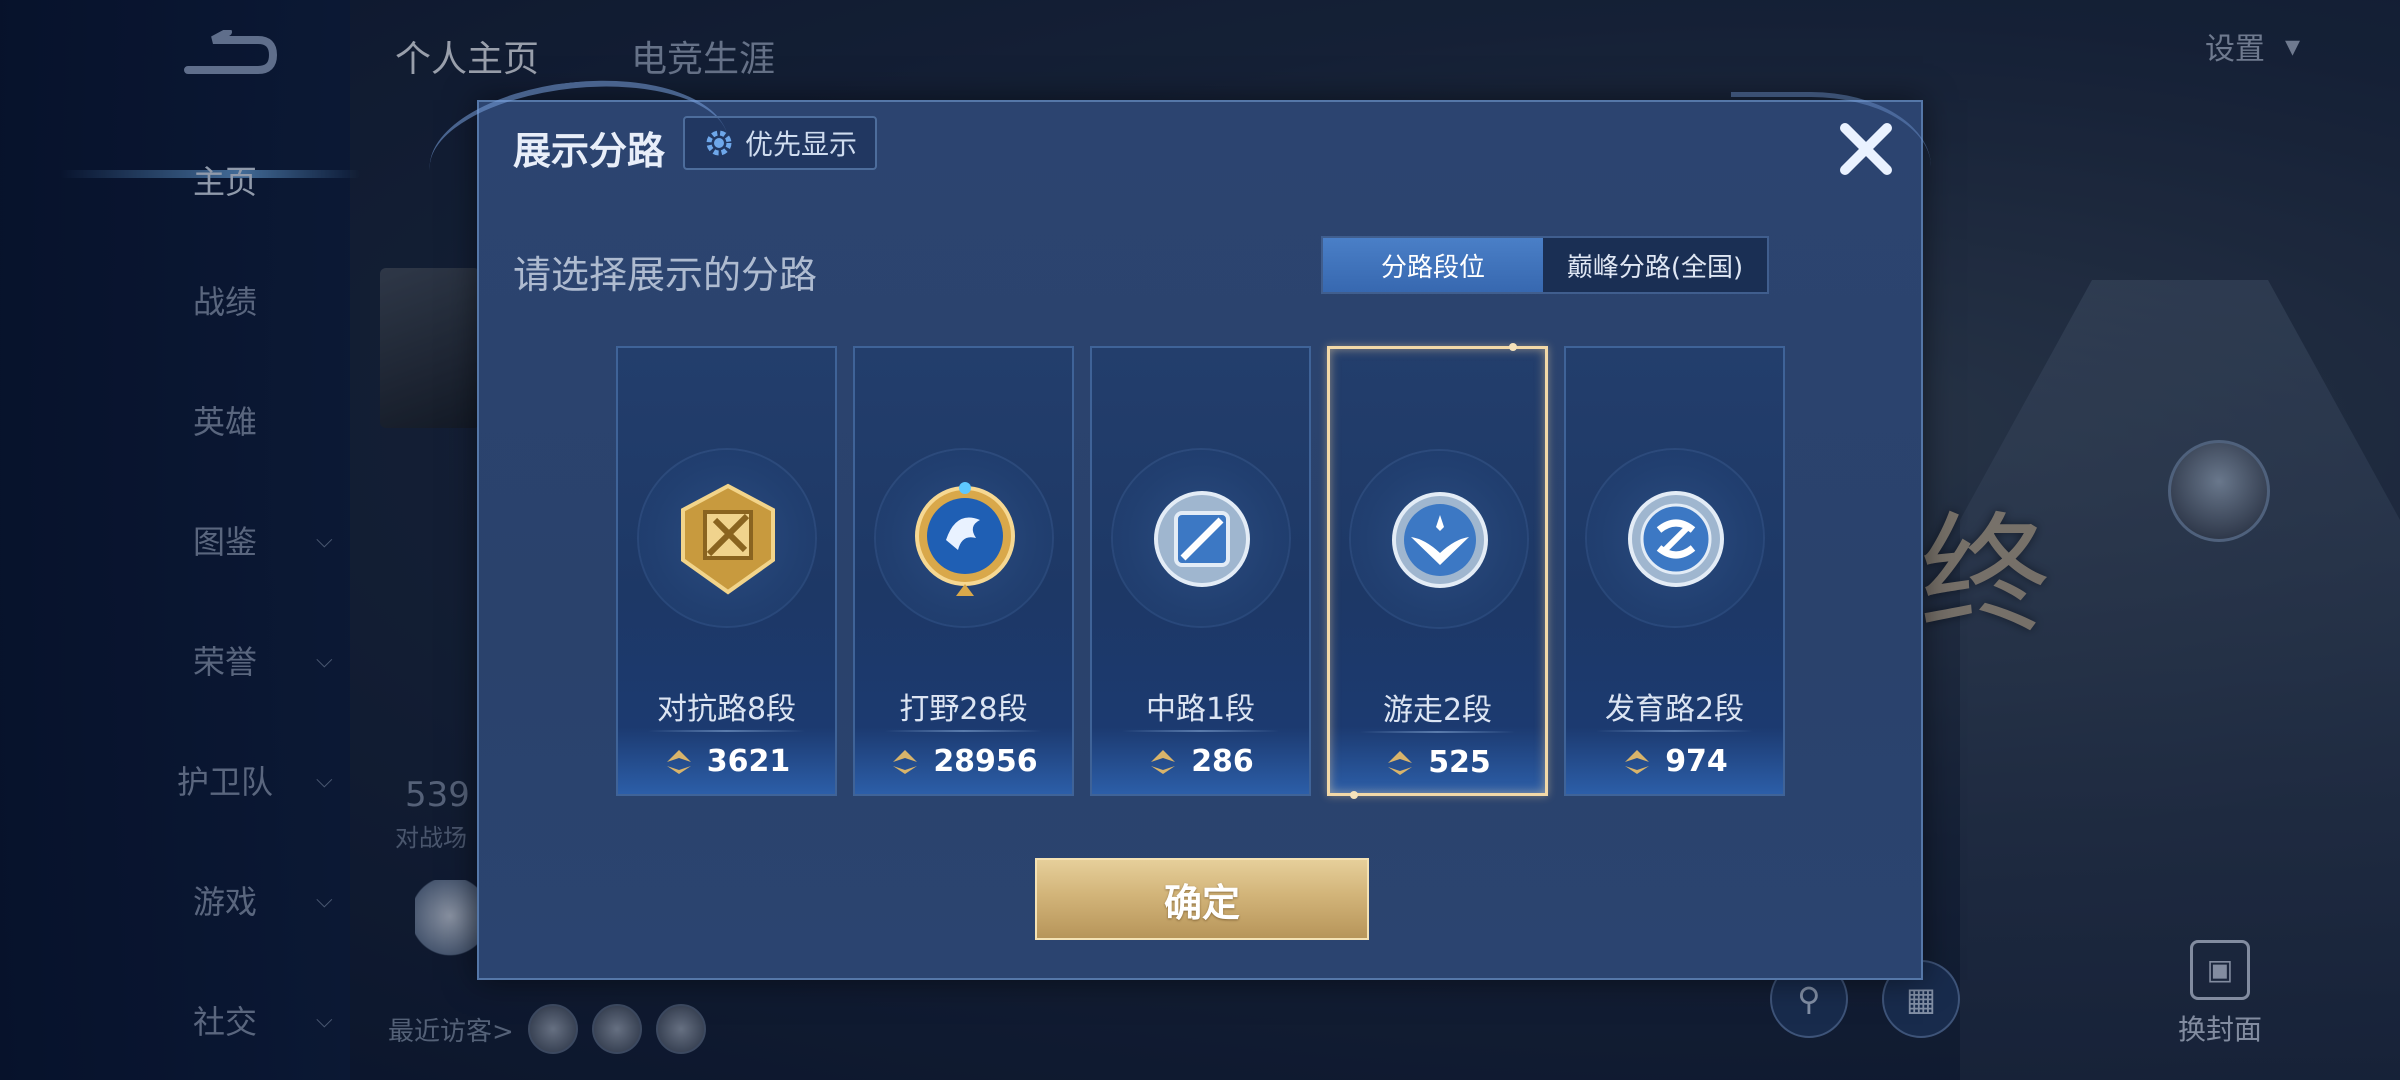  What do you see at coordinates (728, 539) in the screenshot?
I see `clash-lane-emblem-icon` at bounding box center [728, 539].